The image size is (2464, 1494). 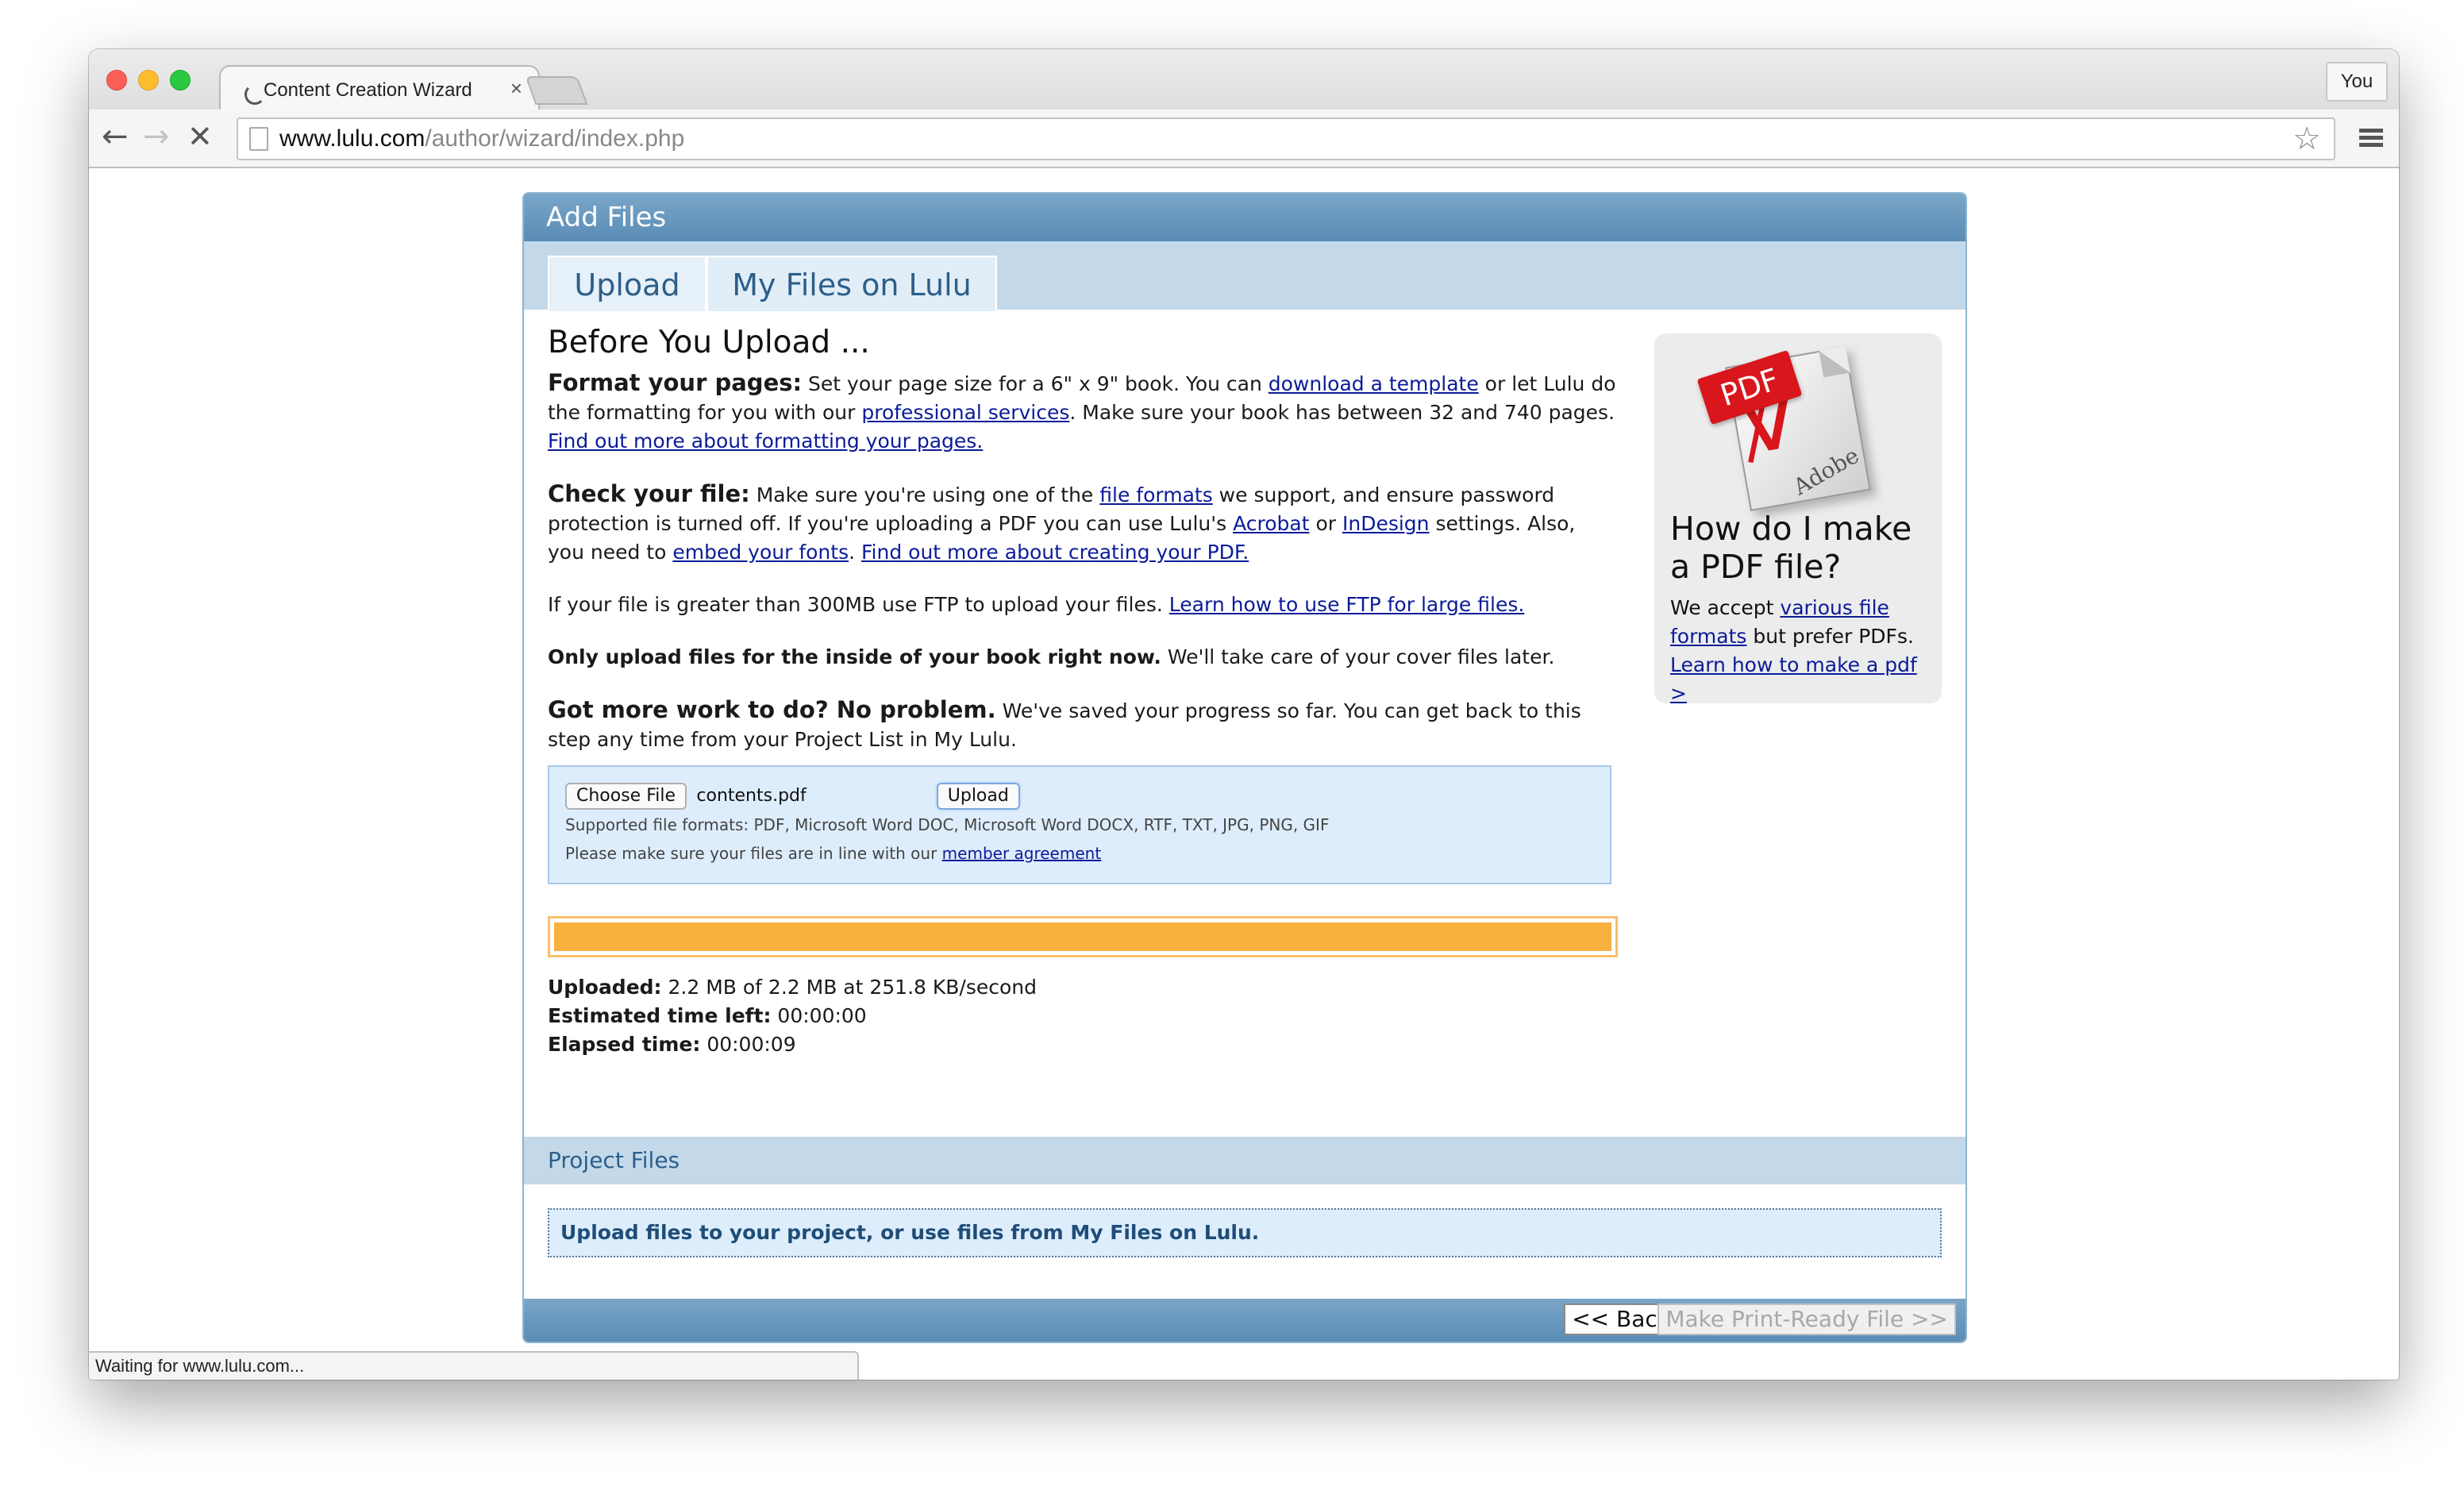 What do you see at coordinates (180, 80) in the screenshot?
I see `zoom-window-button` at bounding box center [180, 80].